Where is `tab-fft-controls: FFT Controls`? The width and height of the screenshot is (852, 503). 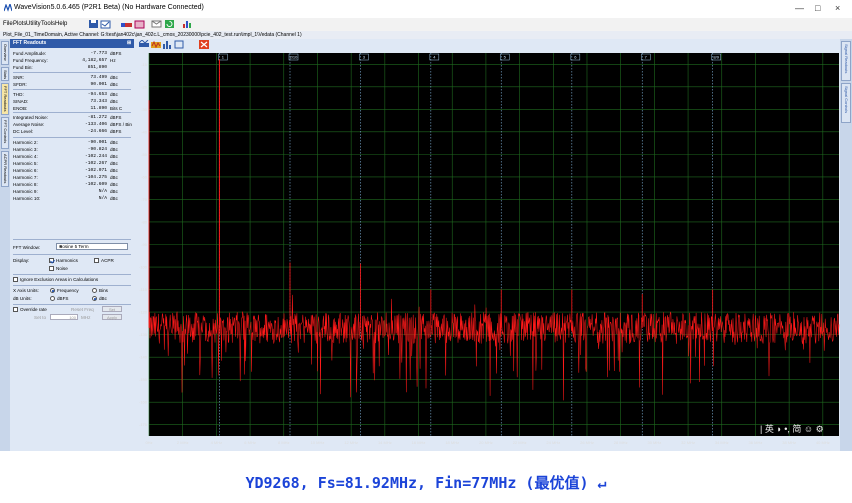 tab-fft-controls: FFT Controls is located at coordinates (5, 133).